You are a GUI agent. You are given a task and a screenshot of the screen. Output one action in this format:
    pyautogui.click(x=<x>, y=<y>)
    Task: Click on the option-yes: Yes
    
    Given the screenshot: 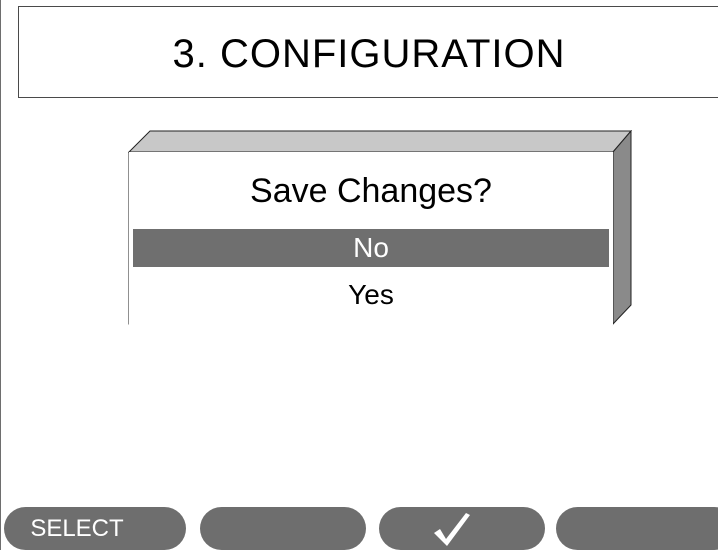 What is the action you would take?
    pyautogui.click(x=371, y=295)
    